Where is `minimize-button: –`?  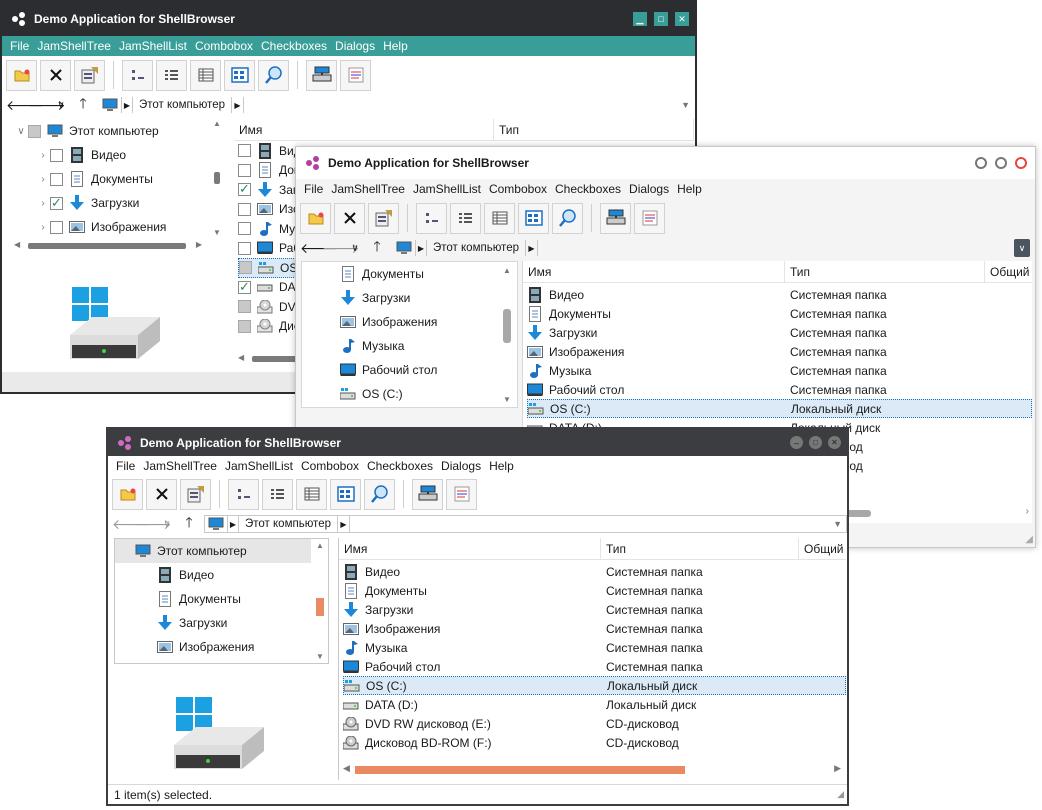
minimize-button: – is located at coordinates (796, 442).